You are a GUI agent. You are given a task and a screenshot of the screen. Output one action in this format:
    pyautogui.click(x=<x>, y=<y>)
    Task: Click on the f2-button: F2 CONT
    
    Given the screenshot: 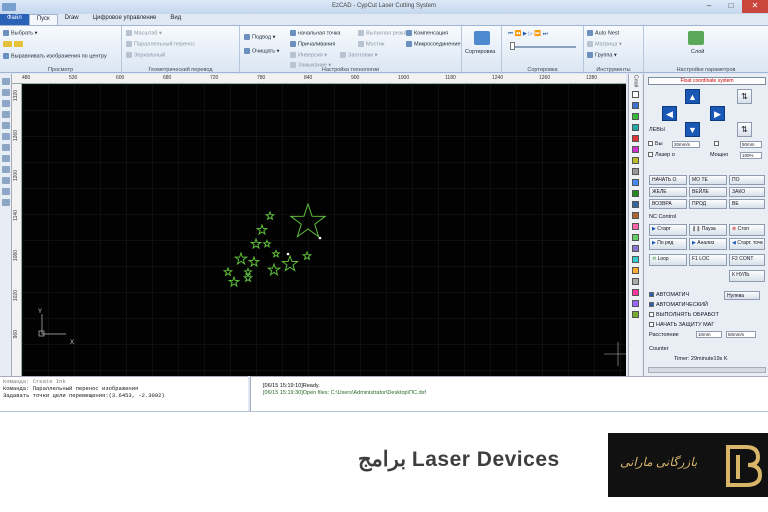 What is the action you would take?
    pyautogui.click(x=747, y=260)
    